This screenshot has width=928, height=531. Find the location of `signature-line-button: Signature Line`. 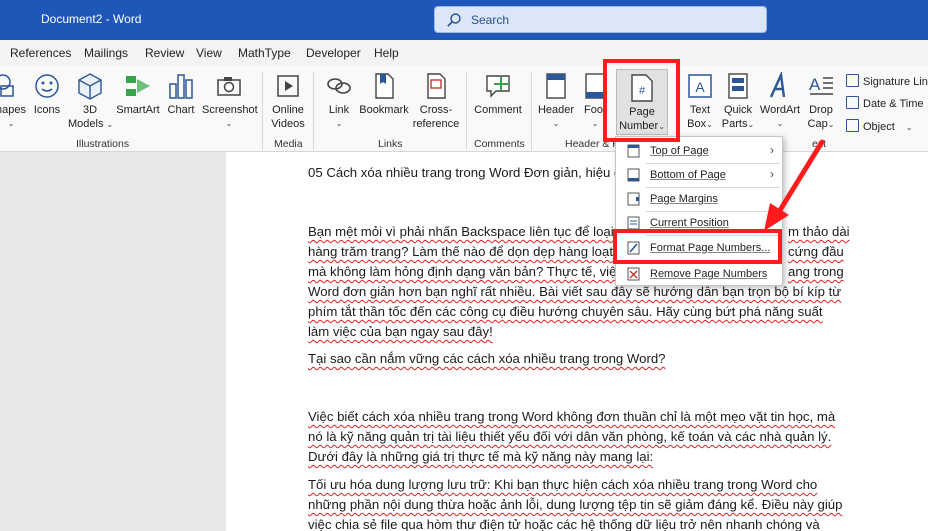

signature-line-button: Signature Line is located at coordinates (887, 81).